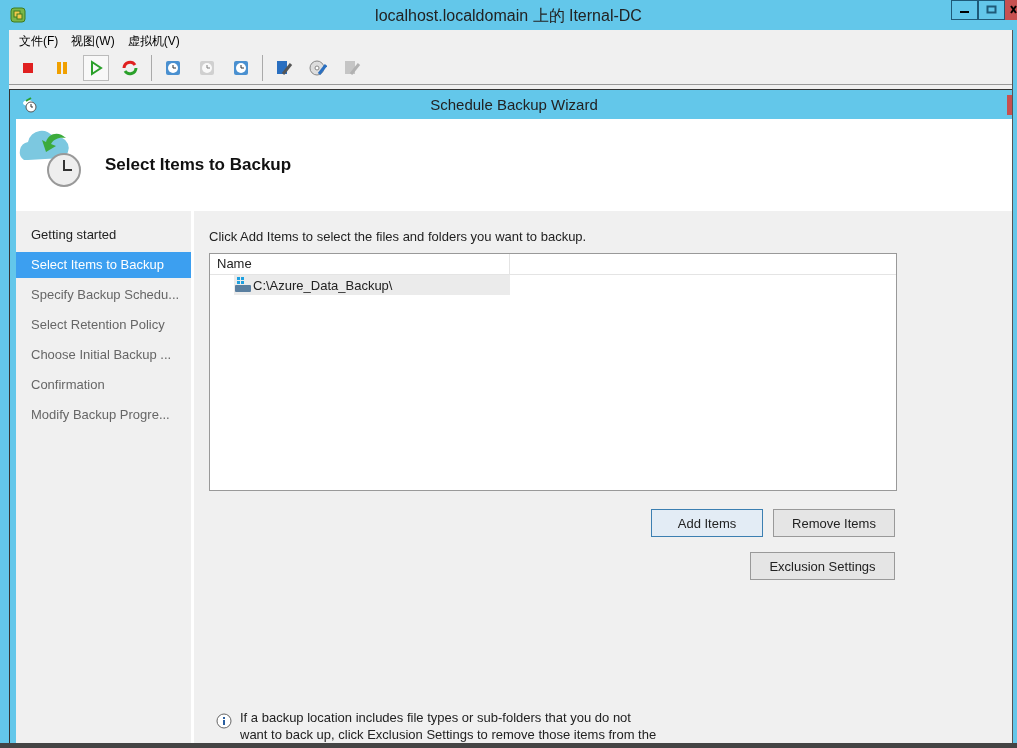 Image resolution: width=1017 pixels, height=748 pixels. I want to click on menu-item: 文件(F), so click(39, 41).